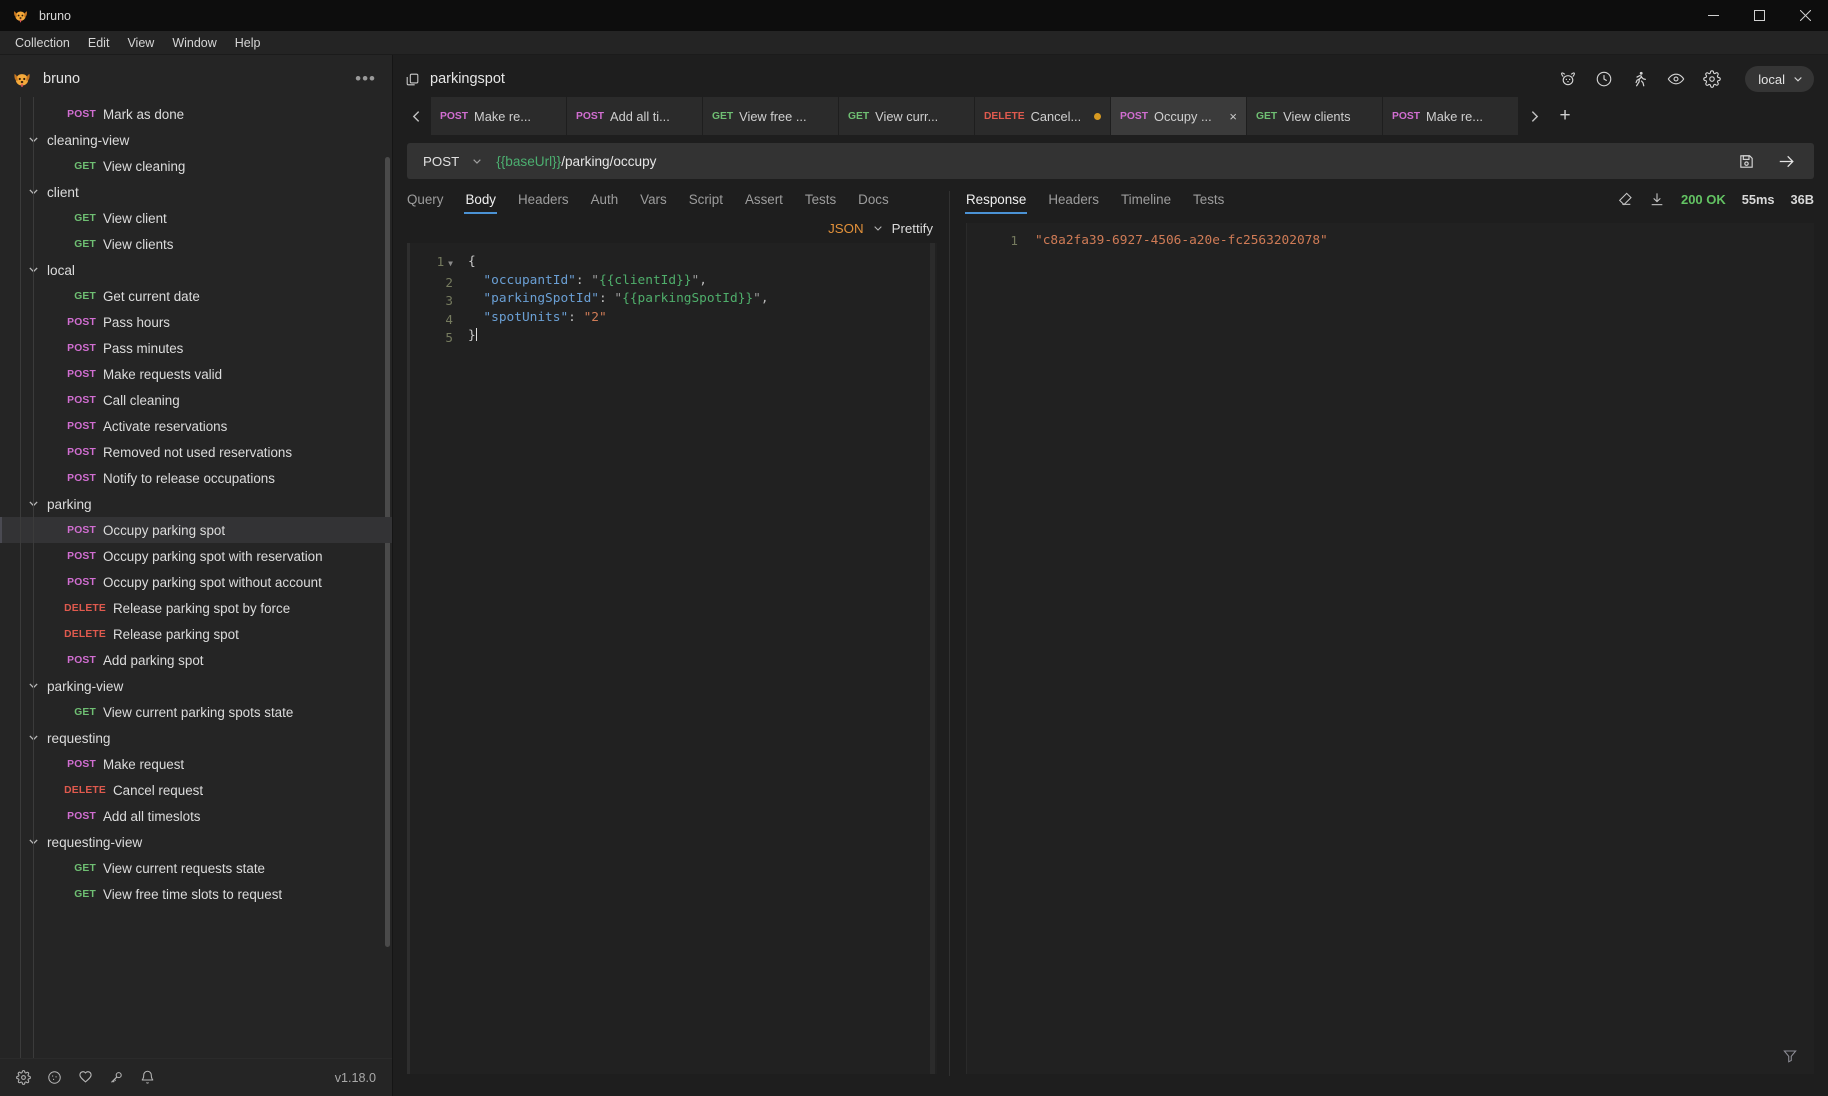 The width and height of the screenshot is (1828, 1096). Describe the element at coordinates (480, 199) in the screenshot. I see `request-tab-body: Body` at that location.